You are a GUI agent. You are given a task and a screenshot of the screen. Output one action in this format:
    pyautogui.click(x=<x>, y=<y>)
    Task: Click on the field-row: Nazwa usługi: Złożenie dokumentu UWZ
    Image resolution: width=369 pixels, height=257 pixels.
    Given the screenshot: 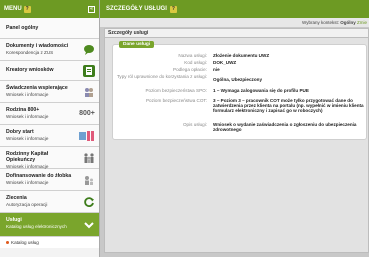 What is the action you would take?
    pyautogui.click(x=240, y=55)
    